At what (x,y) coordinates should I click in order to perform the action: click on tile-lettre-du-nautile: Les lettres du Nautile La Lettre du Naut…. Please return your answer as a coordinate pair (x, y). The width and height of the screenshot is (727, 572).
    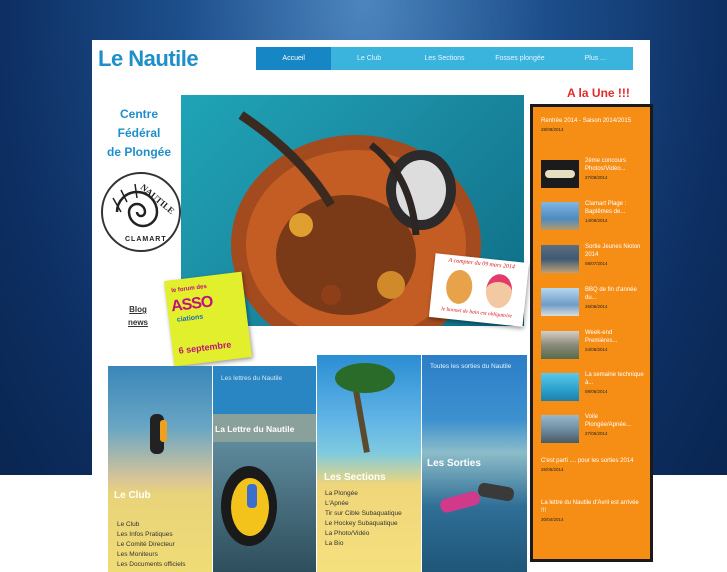
    Looking at the image, I should click on (264, 469).